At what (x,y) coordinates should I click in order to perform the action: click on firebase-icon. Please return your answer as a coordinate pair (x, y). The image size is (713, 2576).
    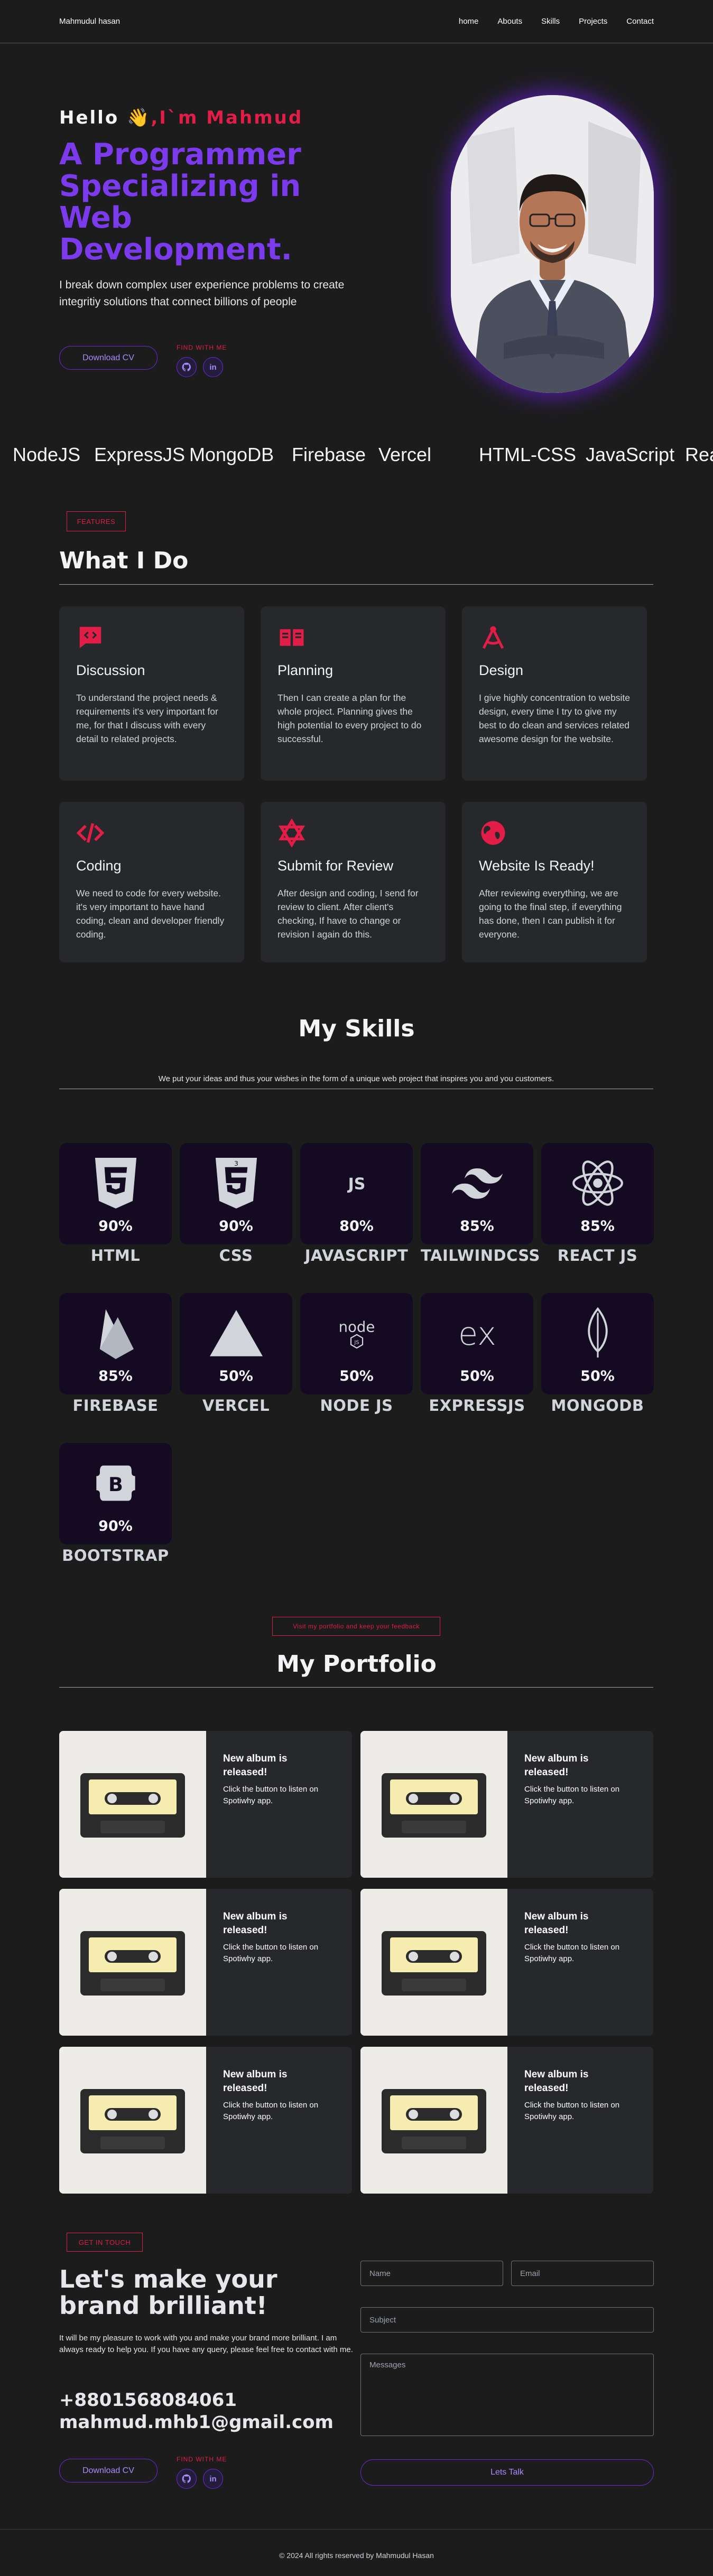
    Looking at the image, I should click on (116, 1333).